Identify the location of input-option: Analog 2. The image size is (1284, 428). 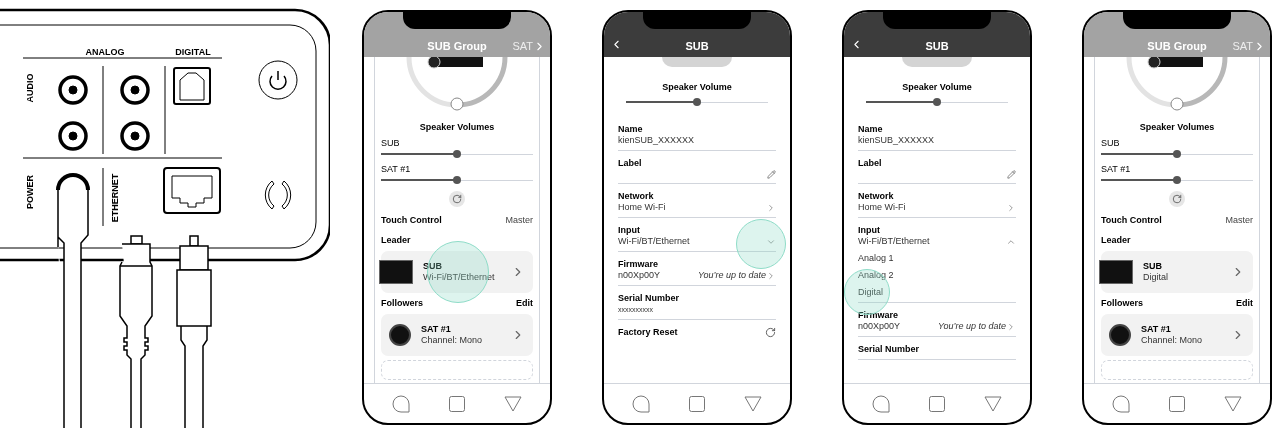
(876, 275).